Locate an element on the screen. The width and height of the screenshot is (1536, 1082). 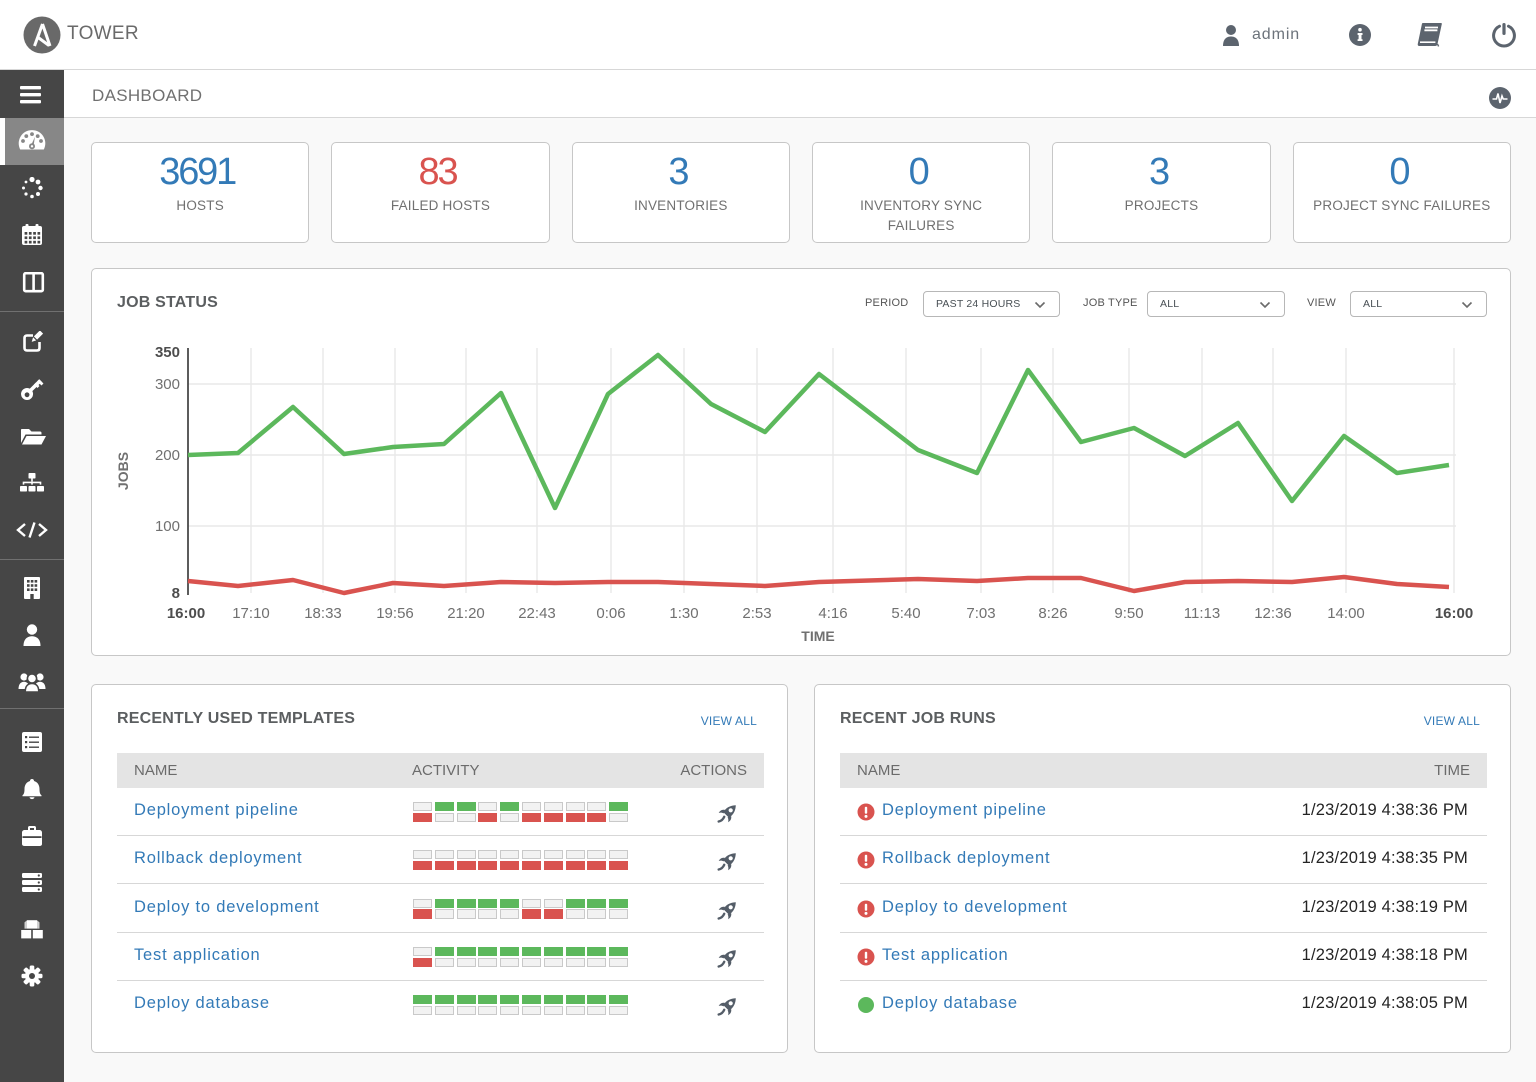
svg-text: 14:00 is located at coordinates (1346, 613).